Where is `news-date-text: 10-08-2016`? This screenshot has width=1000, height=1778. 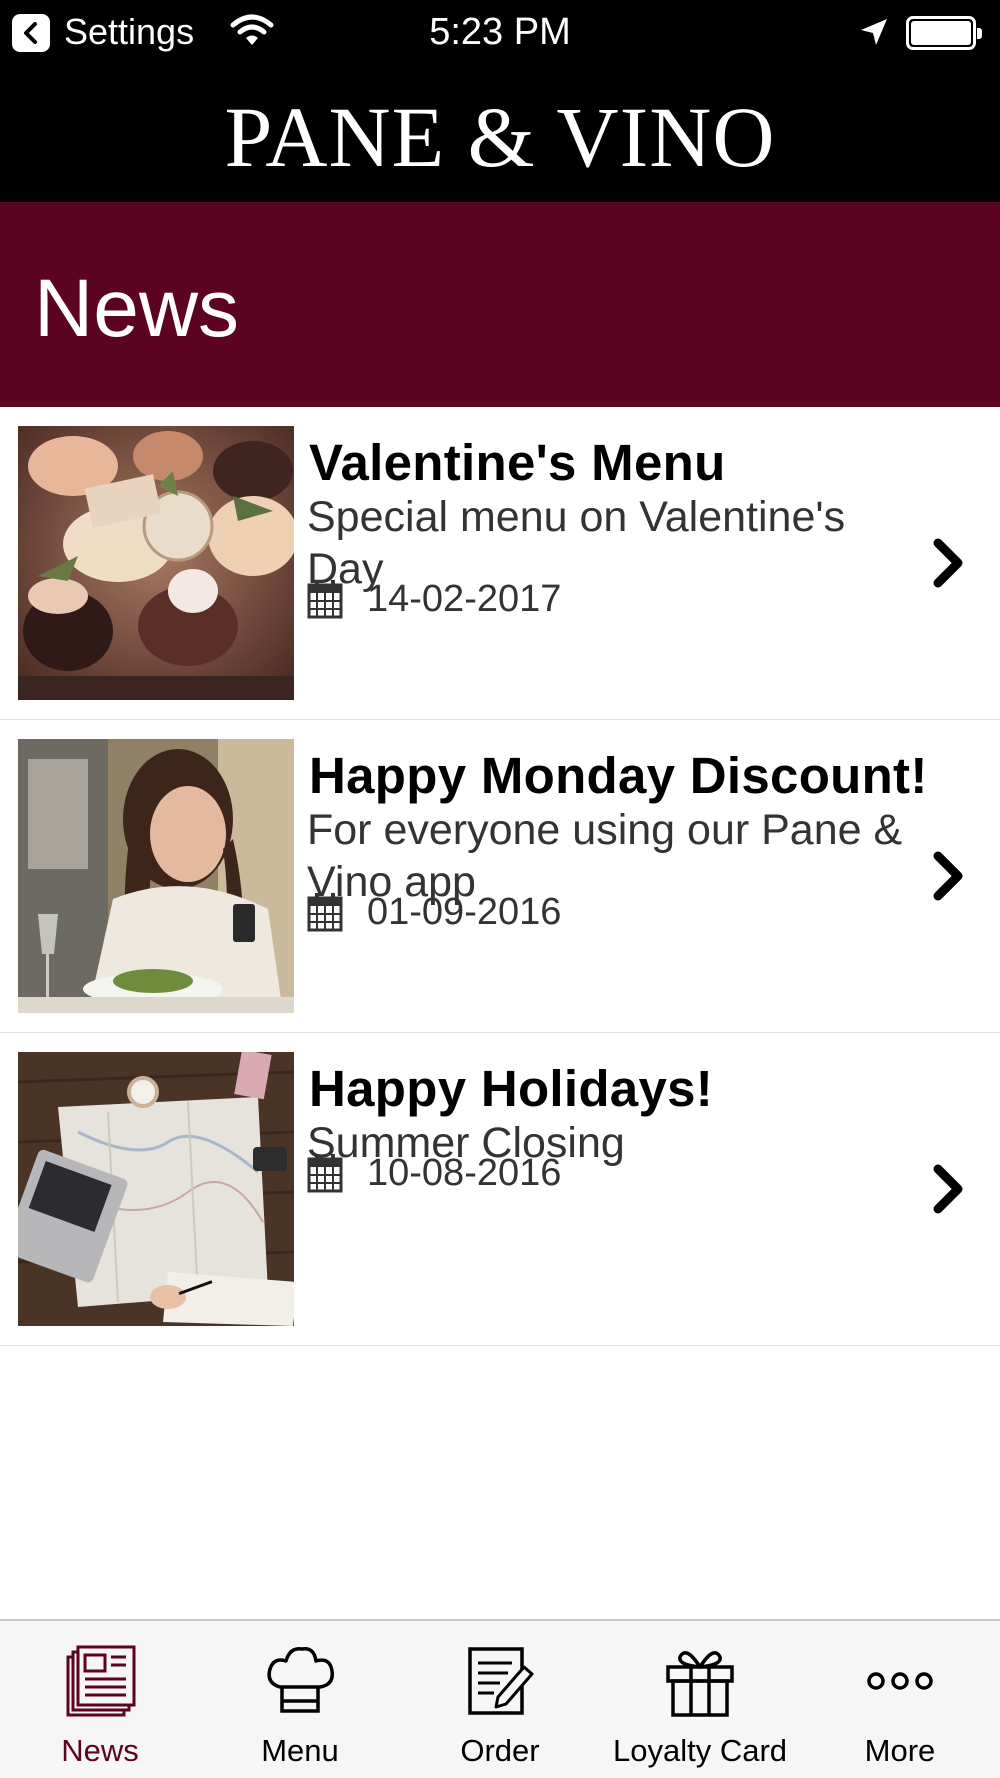 news-date-text: 10-08-2016 is located at coordinates (464, 1173).